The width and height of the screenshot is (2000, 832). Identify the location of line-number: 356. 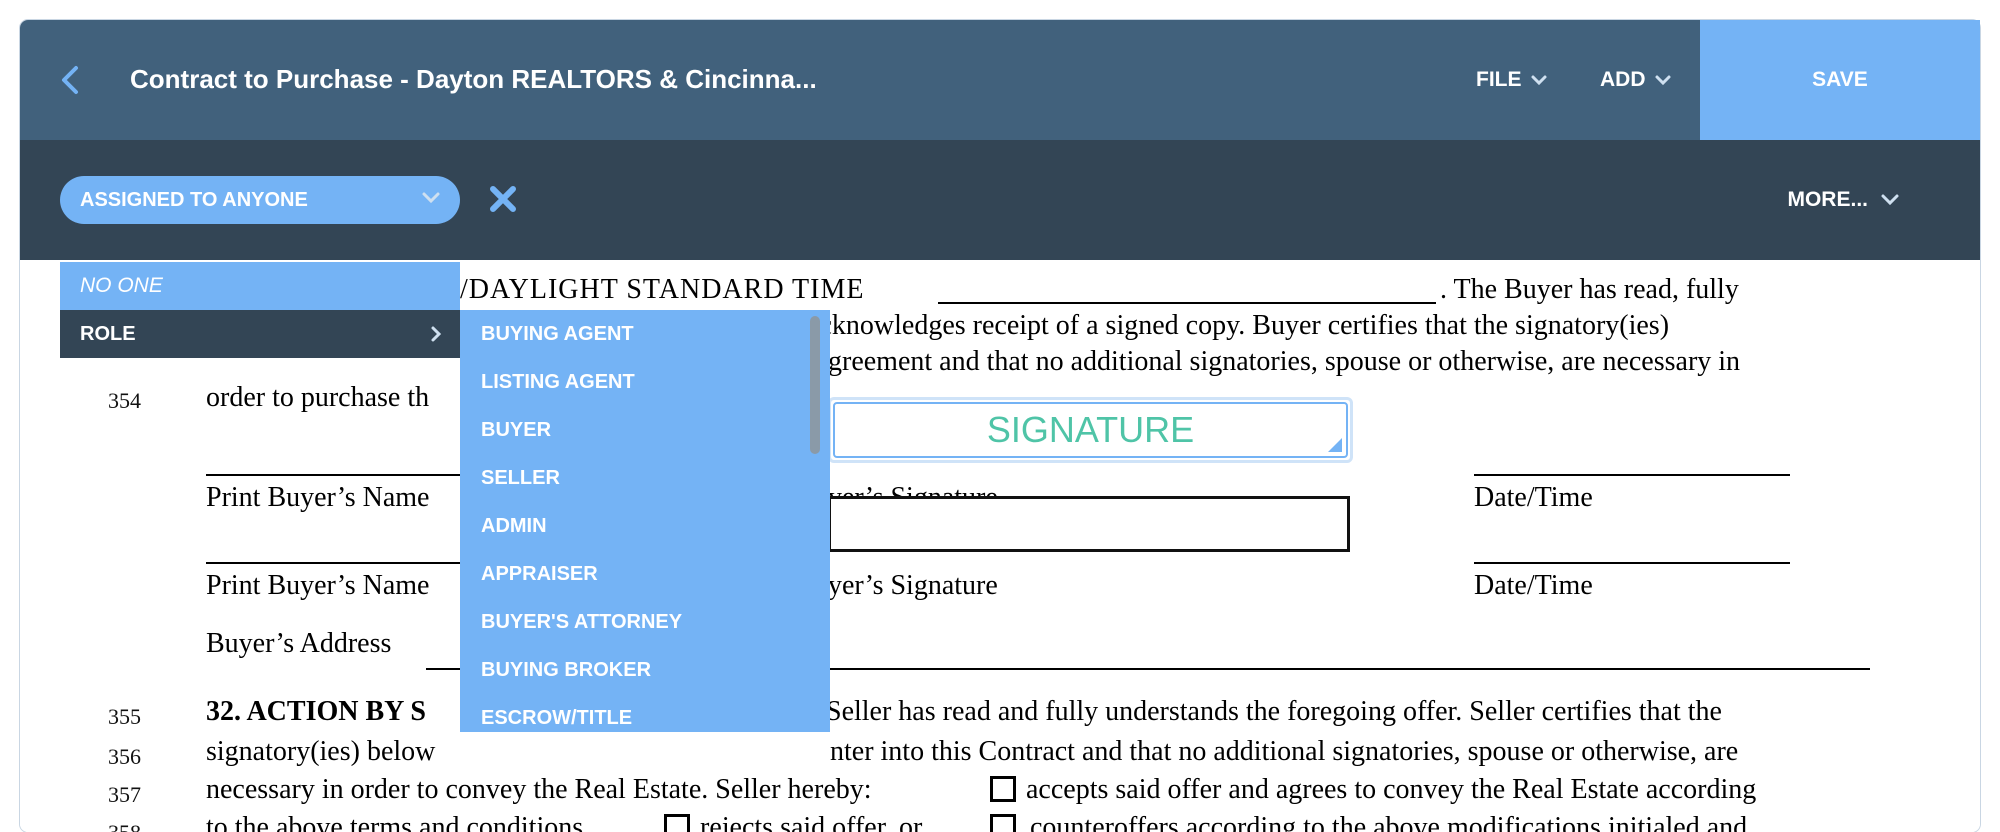
(124, 756).